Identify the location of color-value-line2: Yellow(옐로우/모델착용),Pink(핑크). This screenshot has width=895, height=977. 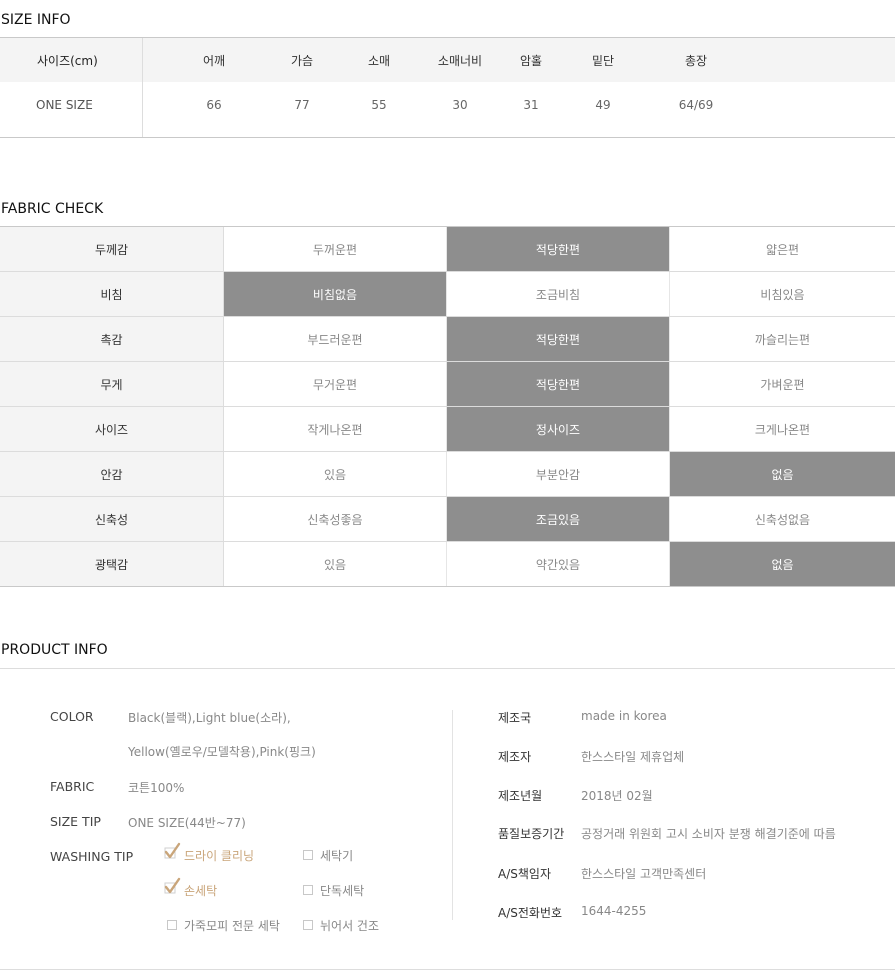
(222, 752).